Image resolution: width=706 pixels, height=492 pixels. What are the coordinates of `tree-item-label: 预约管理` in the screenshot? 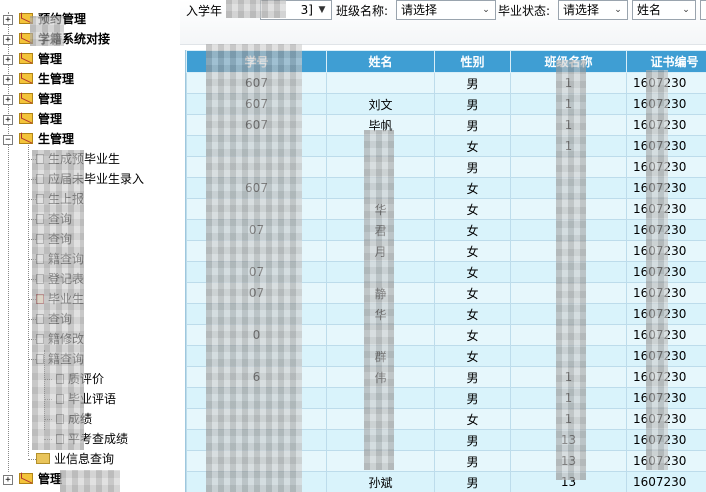 It's located at (62, 19).